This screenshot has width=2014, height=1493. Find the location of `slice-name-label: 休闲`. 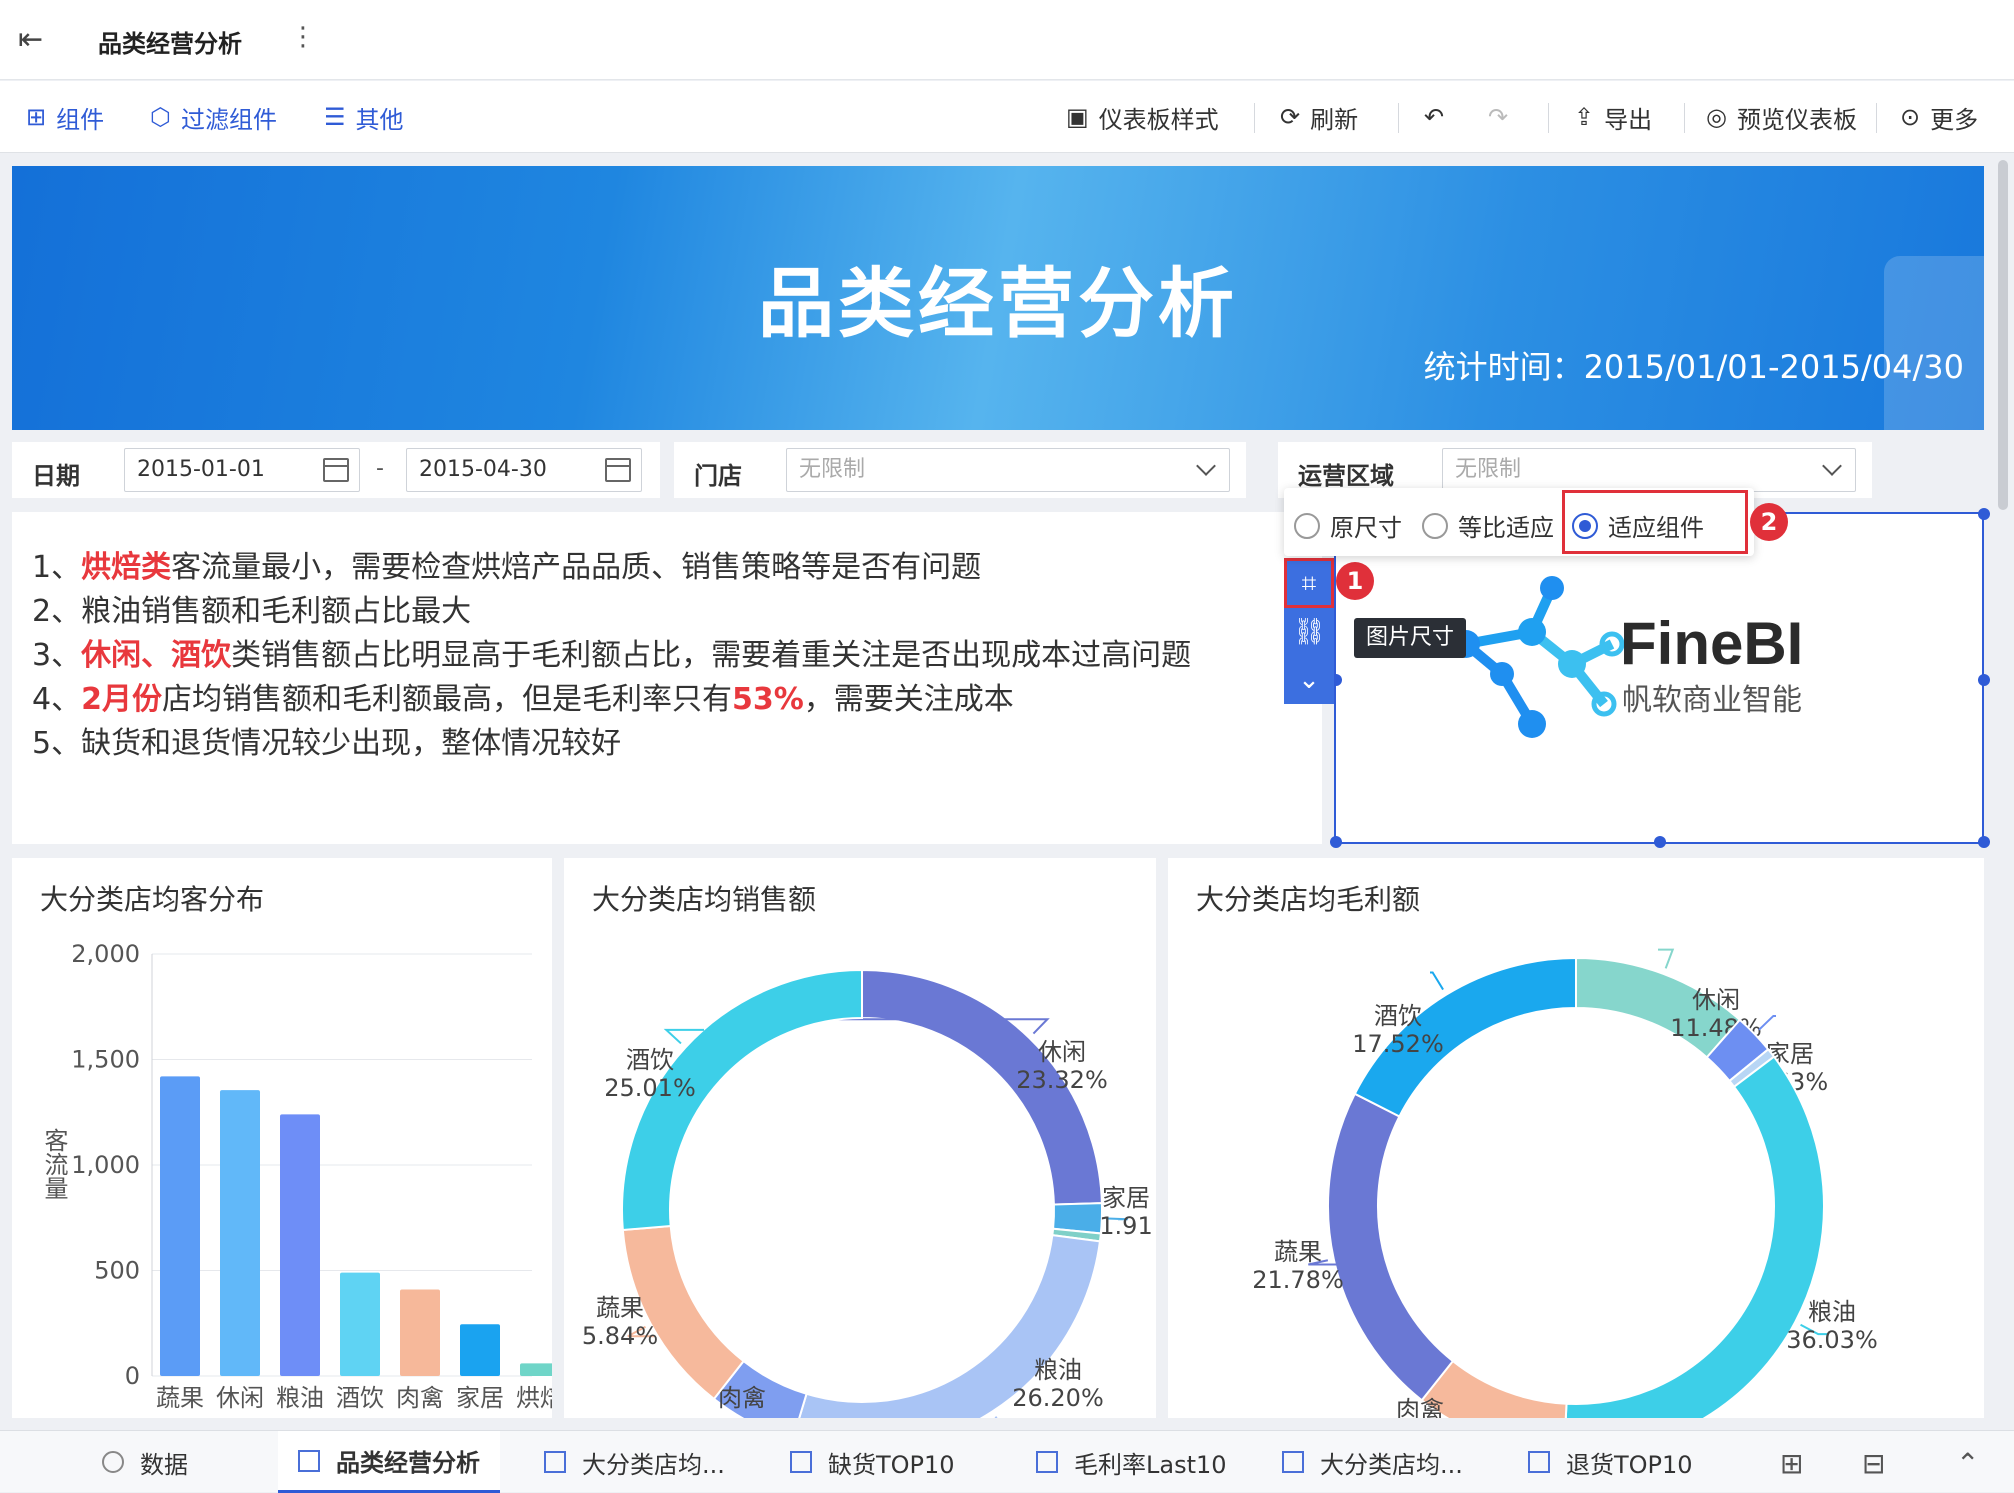

slice-name-label: 休闲 is located at coordinates (1062, 1052).